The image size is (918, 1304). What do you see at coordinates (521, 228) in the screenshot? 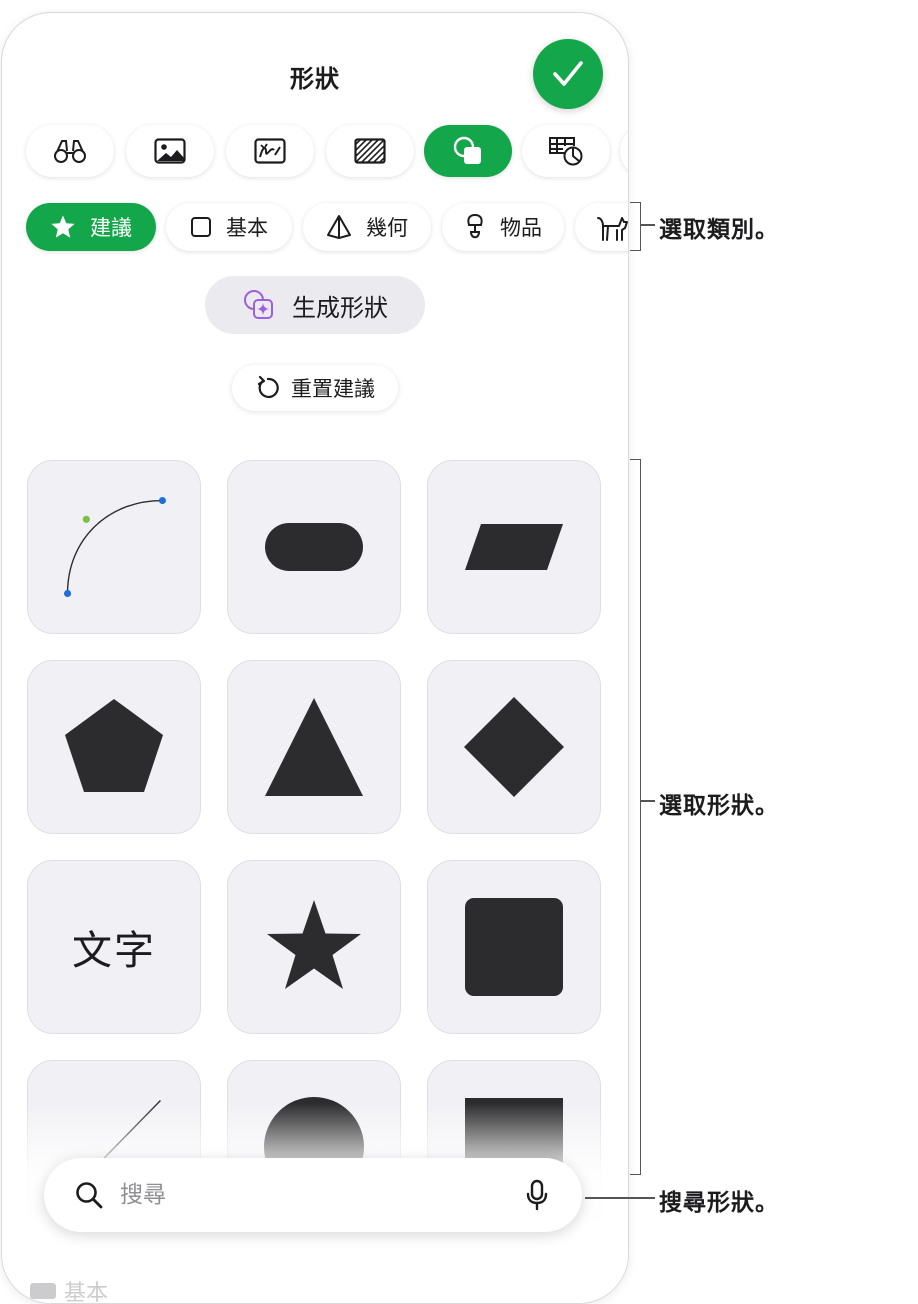
I see `category-label: 物品` at bounding box center [521, 228].